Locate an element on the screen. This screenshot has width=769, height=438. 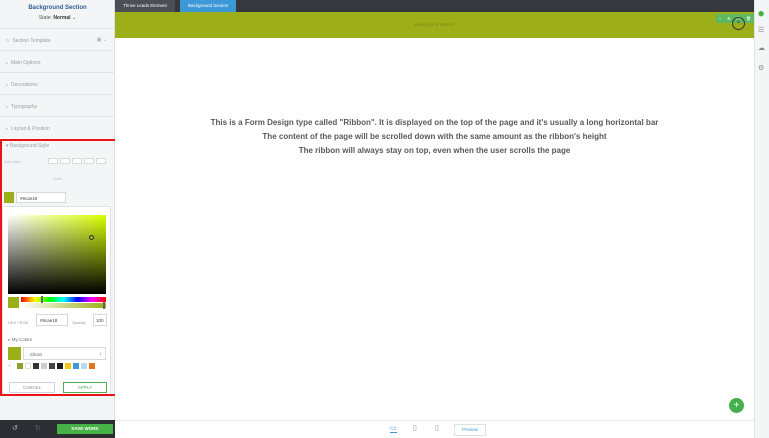
state-label: State: is located at coordinates (45, 18).